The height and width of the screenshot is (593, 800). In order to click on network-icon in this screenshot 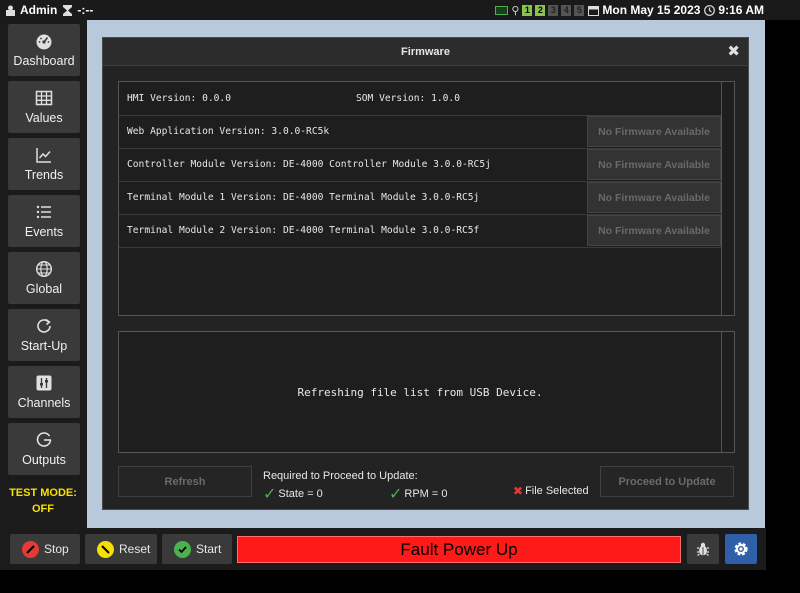, I will do `click(502, 10)`.